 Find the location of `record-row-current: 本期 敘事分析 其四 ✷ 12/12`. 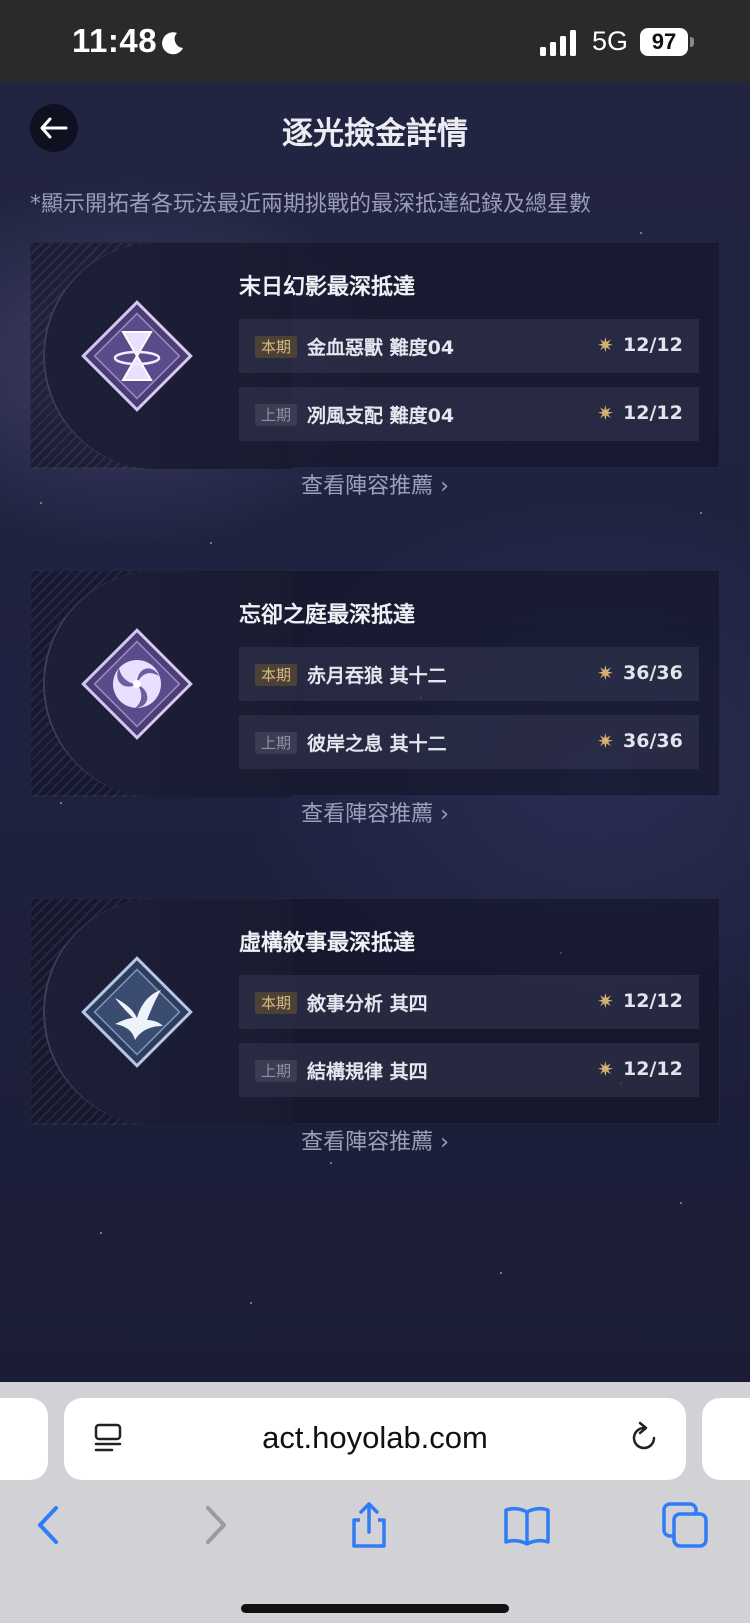

record-row-current: 本期 敘事分析 其四 ✷ 12/12 is located at coordinates (469, 1002).